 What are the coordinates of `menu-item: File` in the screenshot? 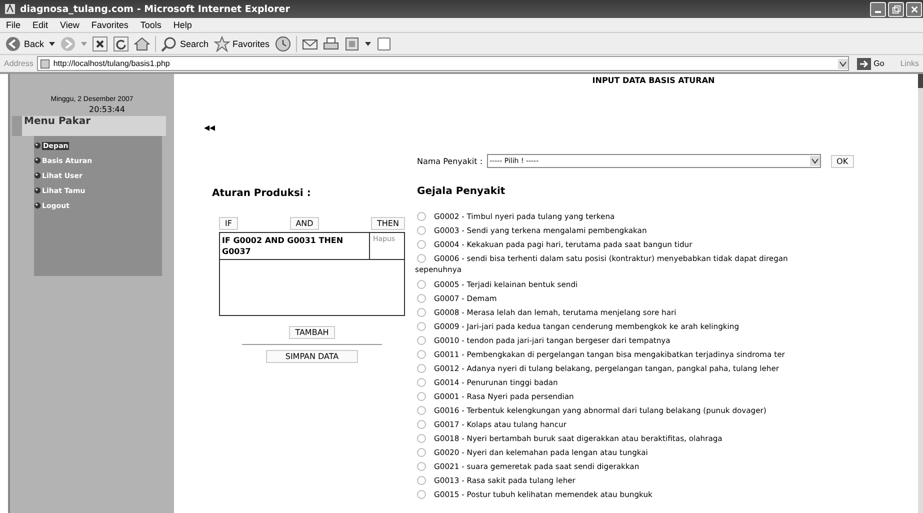 It's located at (13, 25).